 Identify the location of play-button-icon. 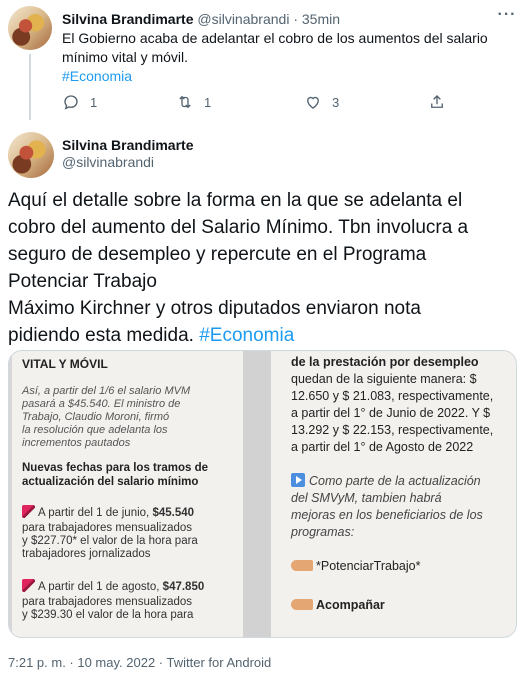
(298, 480).